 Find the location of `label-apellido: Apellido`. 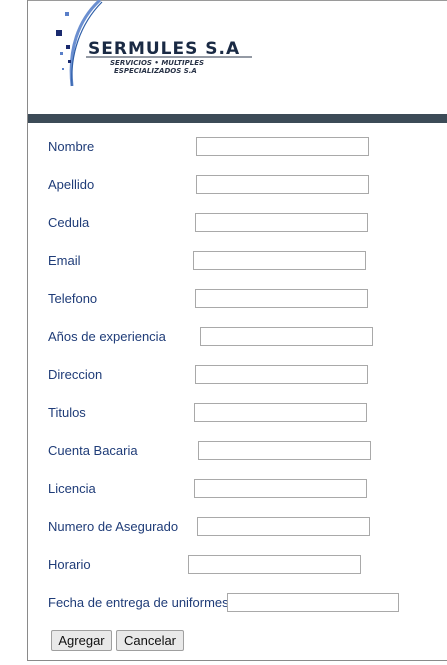

label-apellido: Apellido is located at coordinates (71, 184).